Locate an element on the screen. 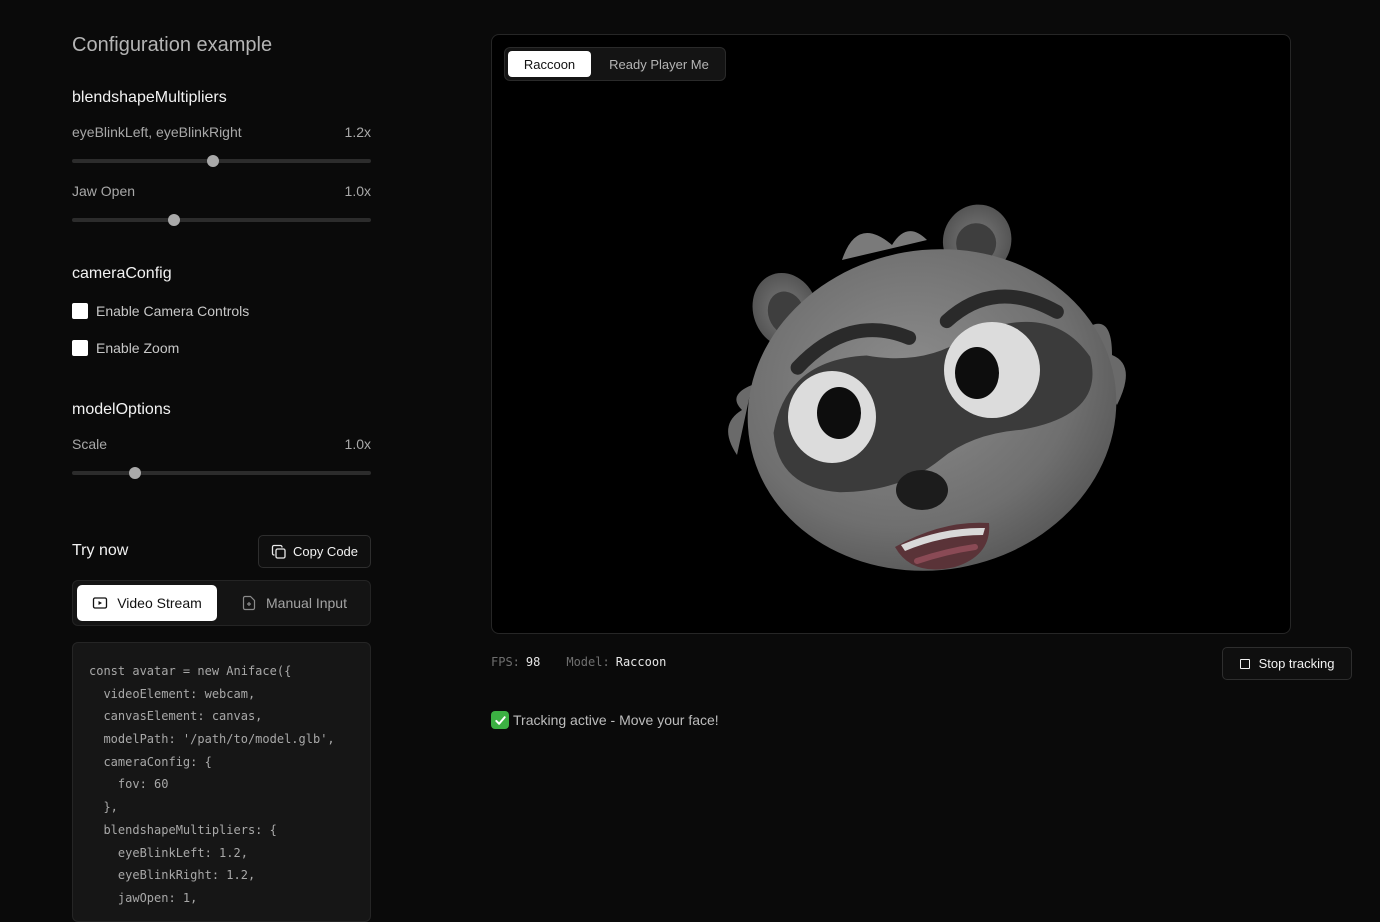  code-line: jawOpen: 1, is located at coordinates (143, 897).